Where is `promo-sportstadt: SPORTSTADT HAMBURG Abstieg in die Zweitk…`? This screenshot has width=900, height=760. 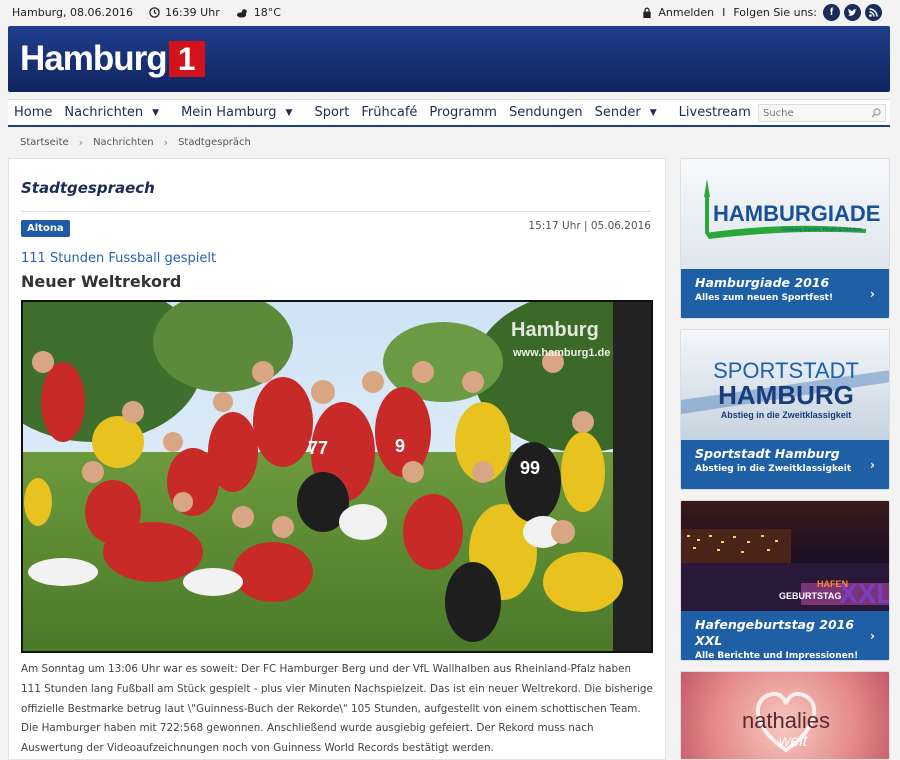
promo-sportstadt: SPORTSTADT HAMBURG Abstieg in die Zweitk… is located at coordinates (785, 409).